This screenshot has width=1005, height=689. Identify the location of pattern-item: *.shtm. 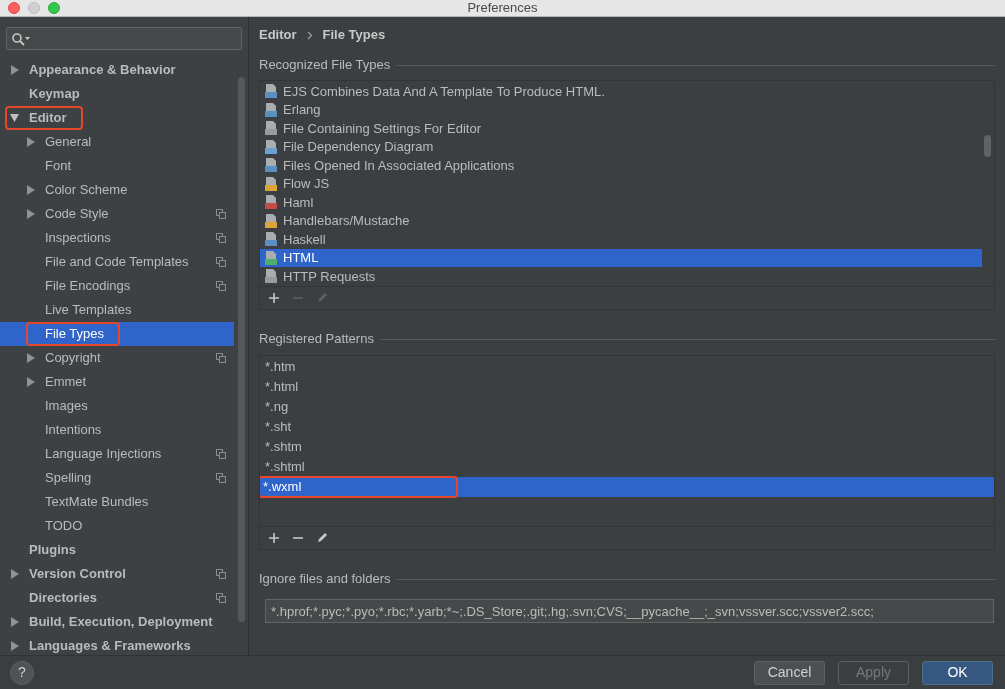
(281, 447).